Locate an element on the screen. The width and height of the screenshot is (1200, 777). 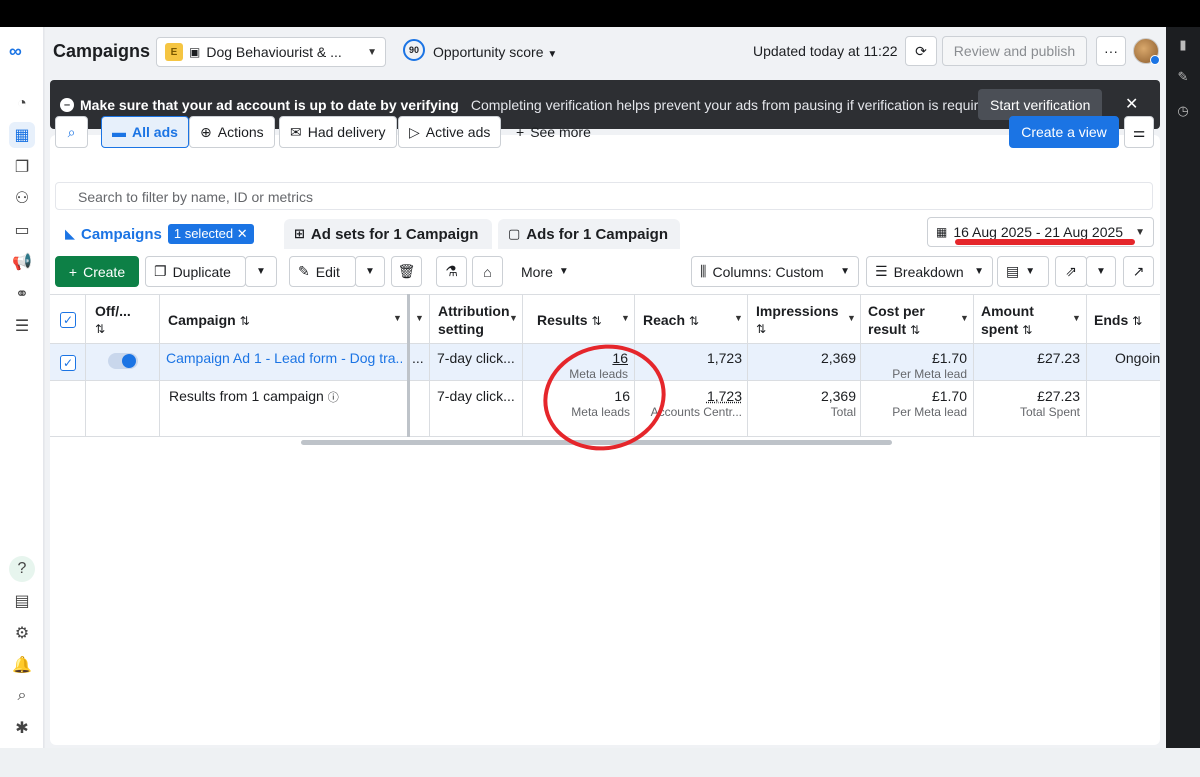
more-dropdown: More ▼ is located at coordinates (547, 271).